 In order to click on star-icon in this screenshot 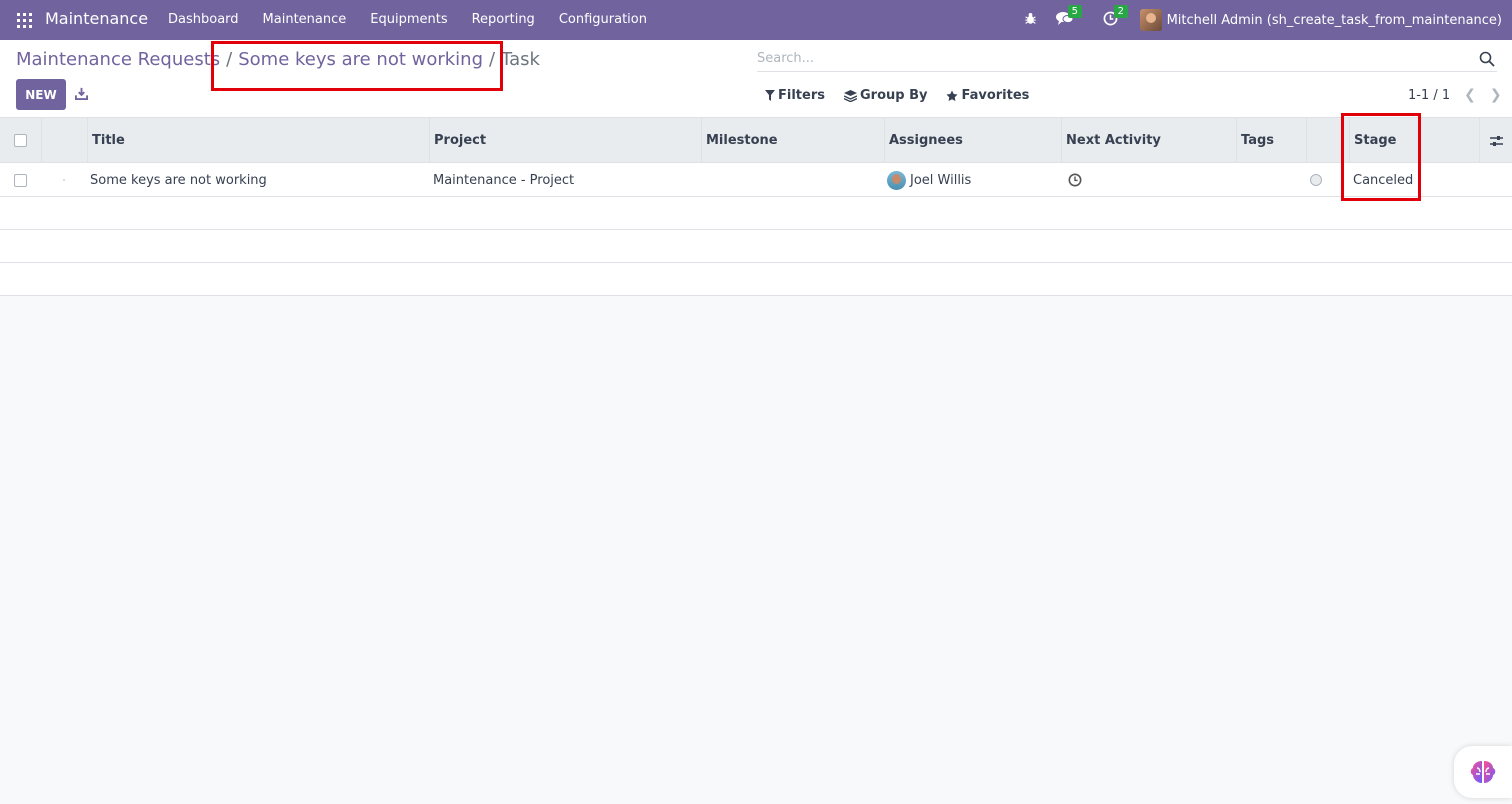, I will do `click(952, 95)`.